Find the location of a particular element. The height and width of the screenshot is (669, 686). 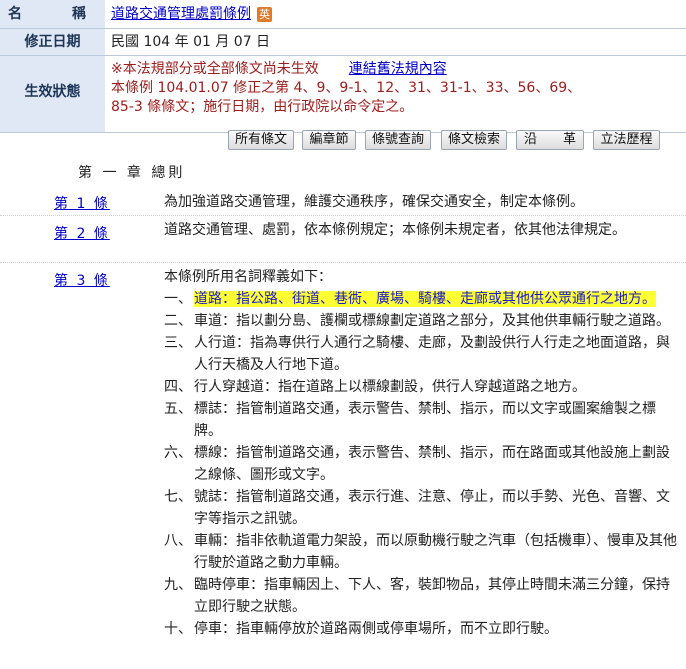

history-button: 沿 革 is located at coordinates (550, 140).